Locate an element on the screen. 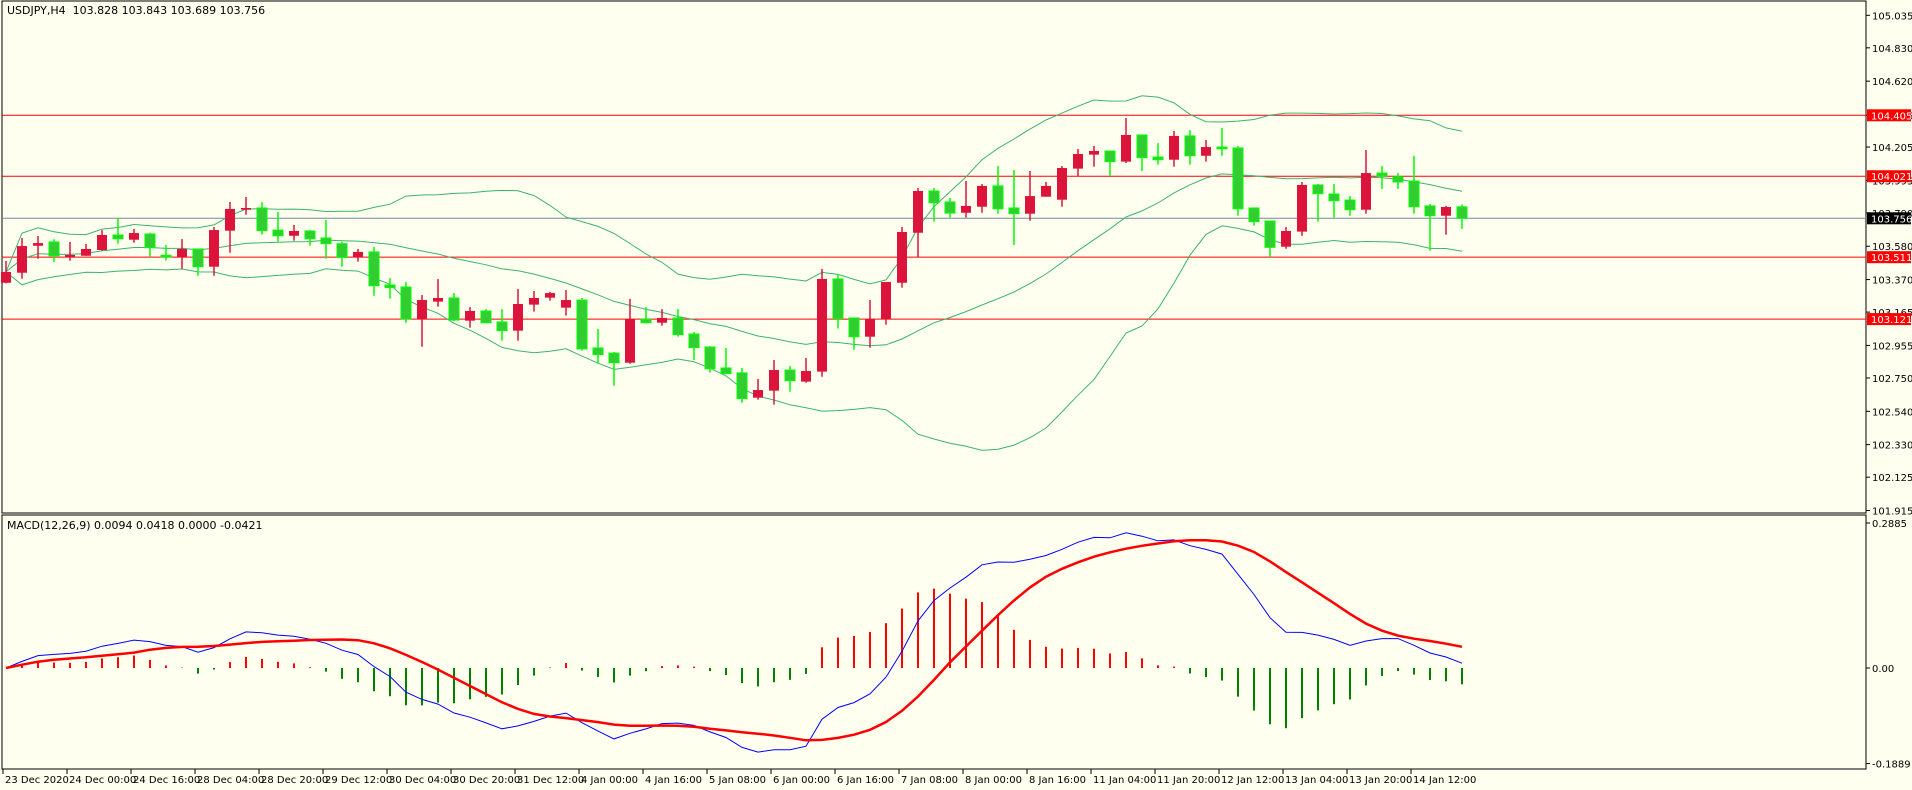 Image resolution: width=1912 pixels, height=790 pixels. time-tick-label: 4 Jan 16:00 is located at coordinates (673, 780).